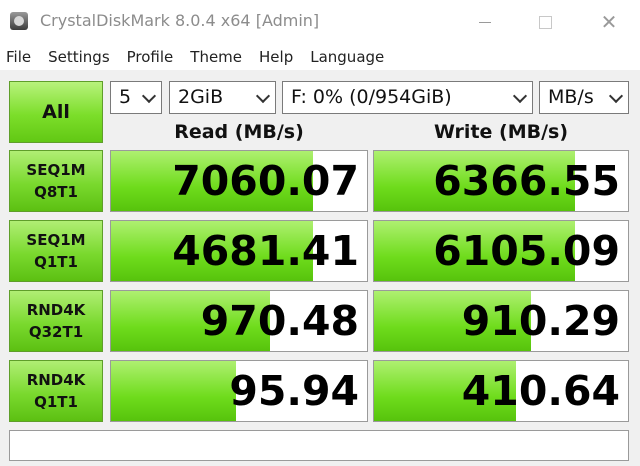  I want to click on title-bar: CrystalDiskMark 8.0.4 x64 [Admin] ✕, so click(320, 22).